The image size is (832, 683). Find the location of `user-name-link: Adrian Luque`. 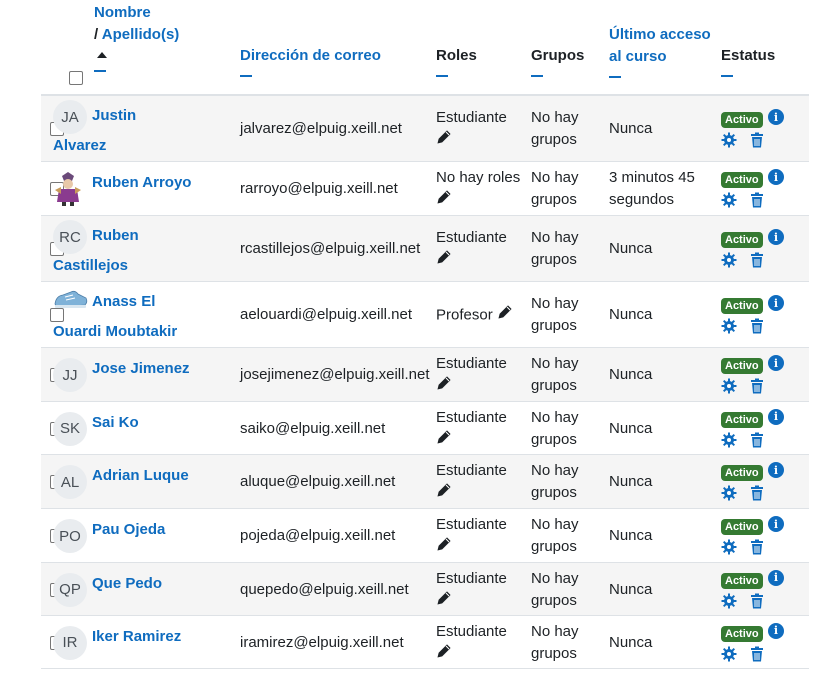

user-name-link: Adrian Luque is located at coordinates (127, 476).